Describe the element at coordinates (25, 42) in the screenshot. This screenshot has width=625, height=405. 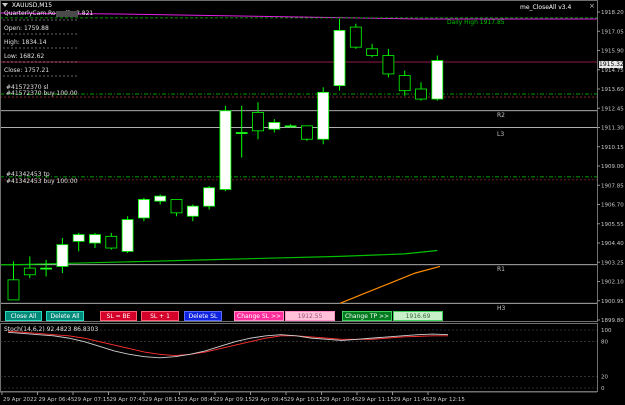
I see `info-high: High: 1834.14` at that location.